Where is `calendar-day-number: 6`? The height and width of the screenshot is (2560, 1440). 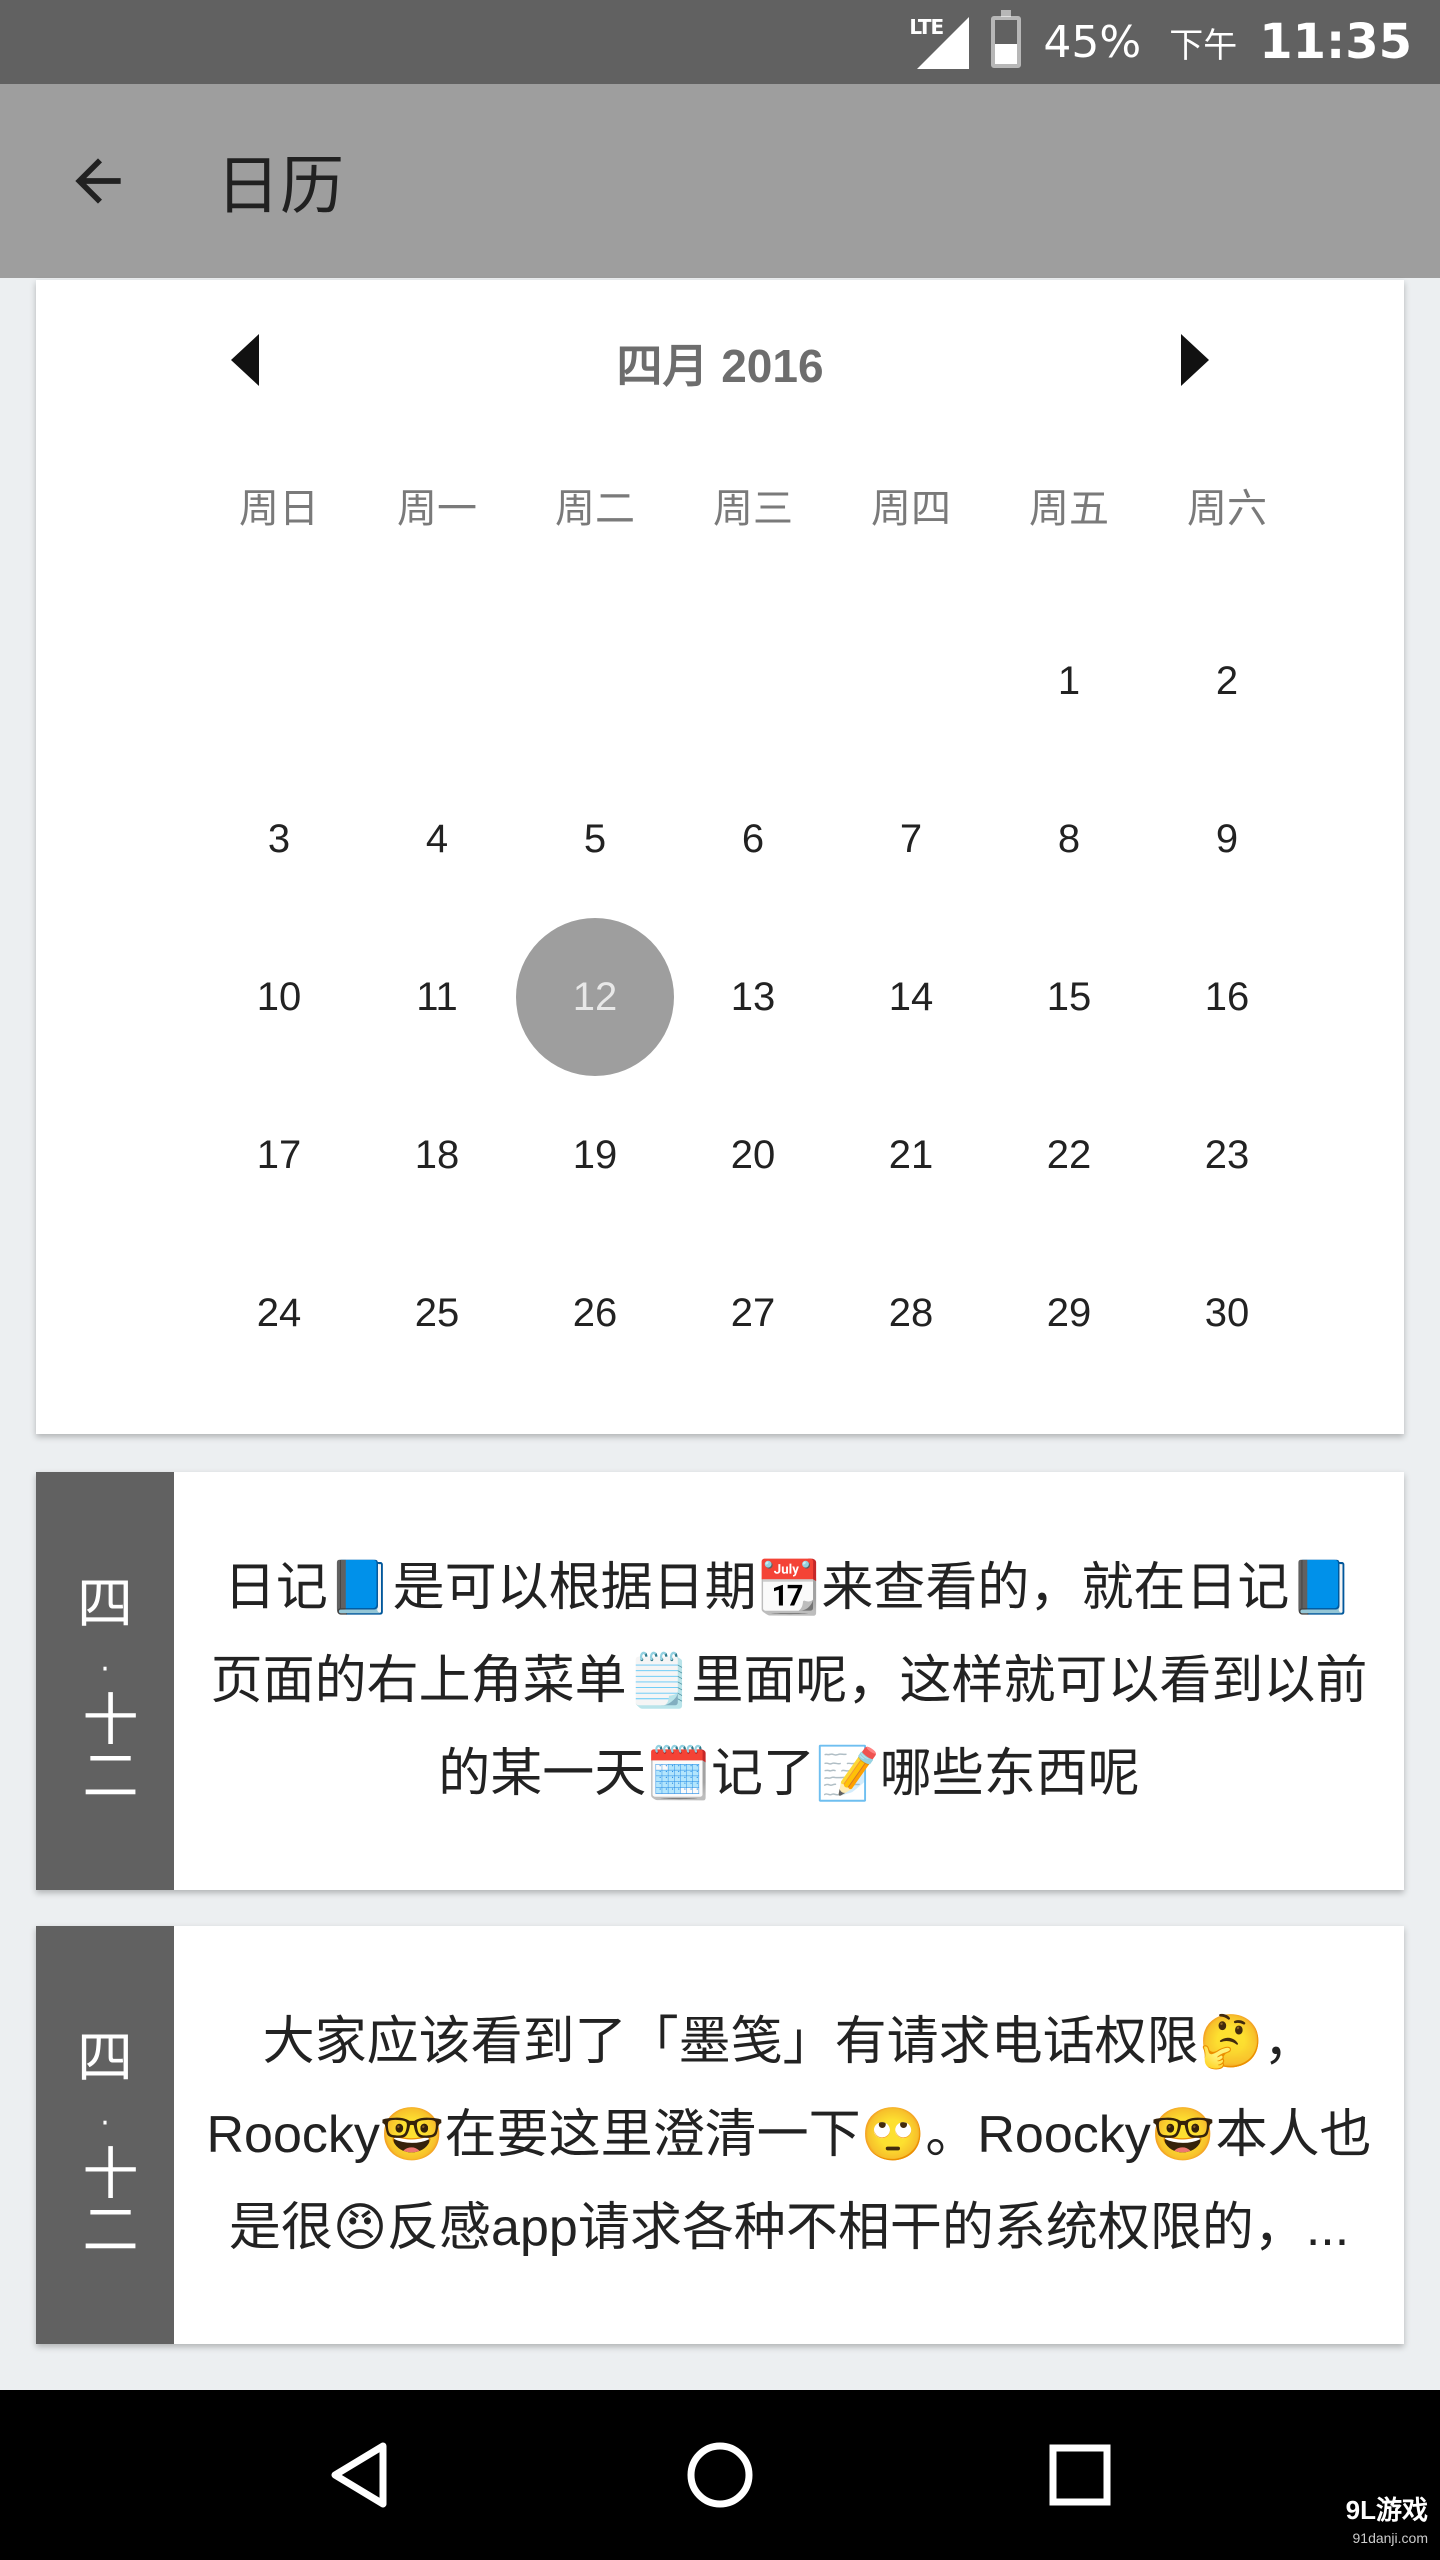
calendar-day-number: 6 is located at coordinates (753, 838).